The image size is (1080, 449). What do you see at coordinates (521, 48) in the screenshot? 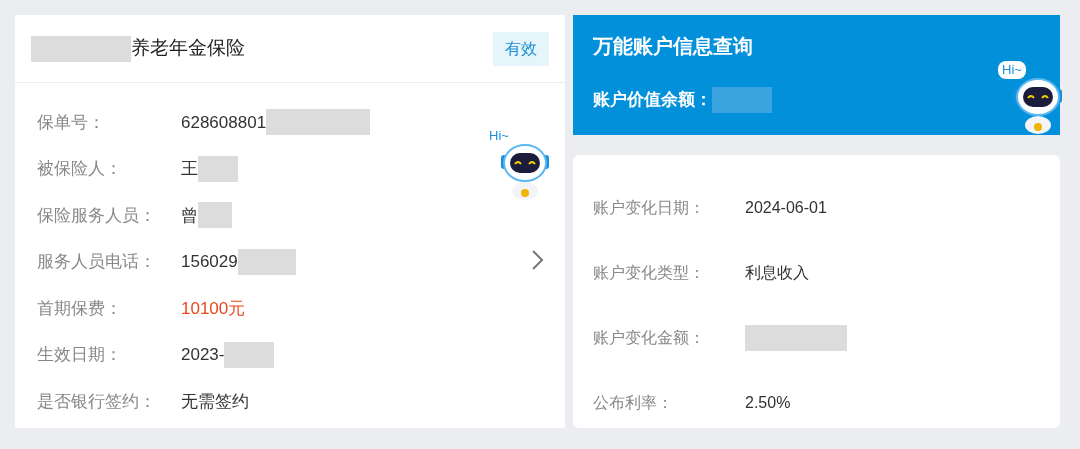
I see `status-badge: 有效` at bounding box center [521, 48].